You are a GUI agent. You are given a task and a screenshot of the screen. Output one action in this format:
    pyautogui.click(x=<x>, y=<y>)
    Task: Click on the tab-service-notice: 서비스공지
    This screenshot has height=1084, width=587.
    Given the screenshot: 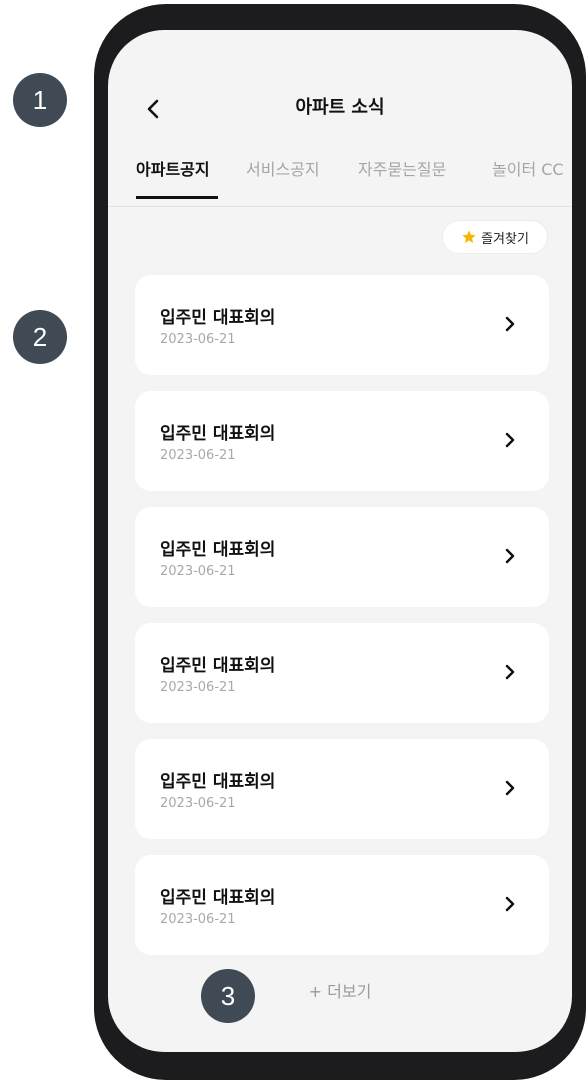 What is the action you would take?
    pyautogui.click(x=283, y=170)
    